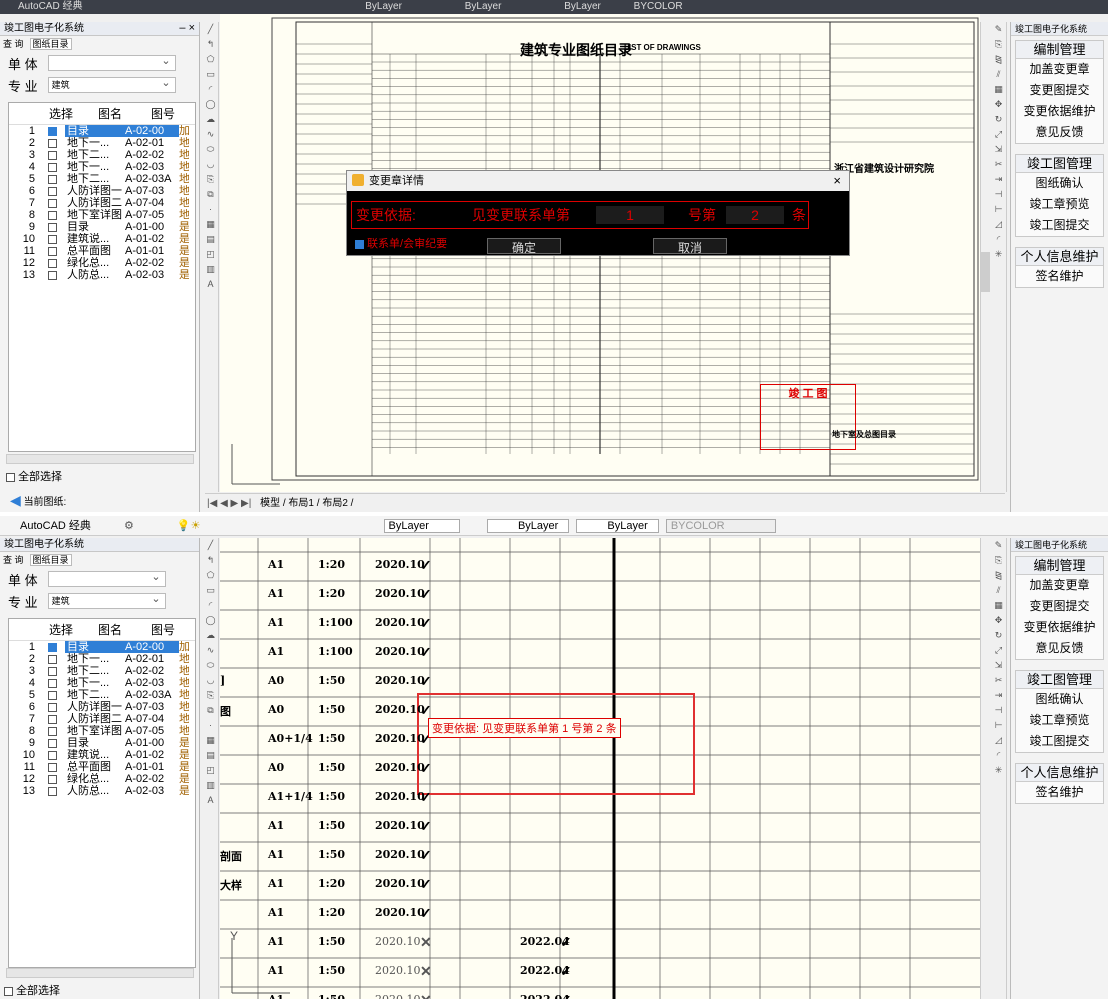  I want to click on line-icon: ╱, so click(210, 29).